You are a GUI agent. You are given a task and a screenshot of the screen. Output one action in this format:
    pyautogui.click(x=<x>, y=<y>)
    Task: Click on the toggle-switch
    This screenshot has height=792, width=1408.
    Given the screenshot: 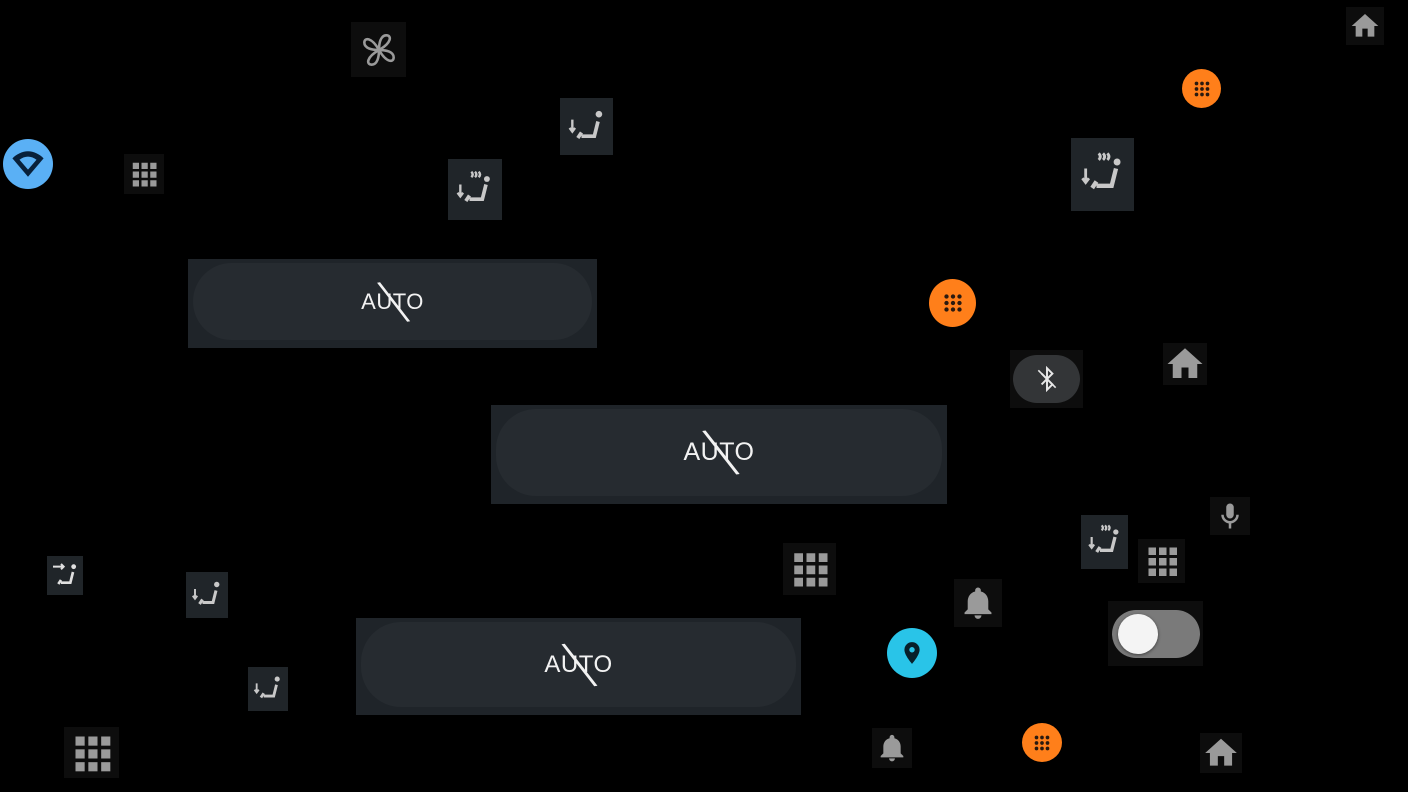 What is the action you would take?
    pyautogui.click(x=1155, y=633)
    